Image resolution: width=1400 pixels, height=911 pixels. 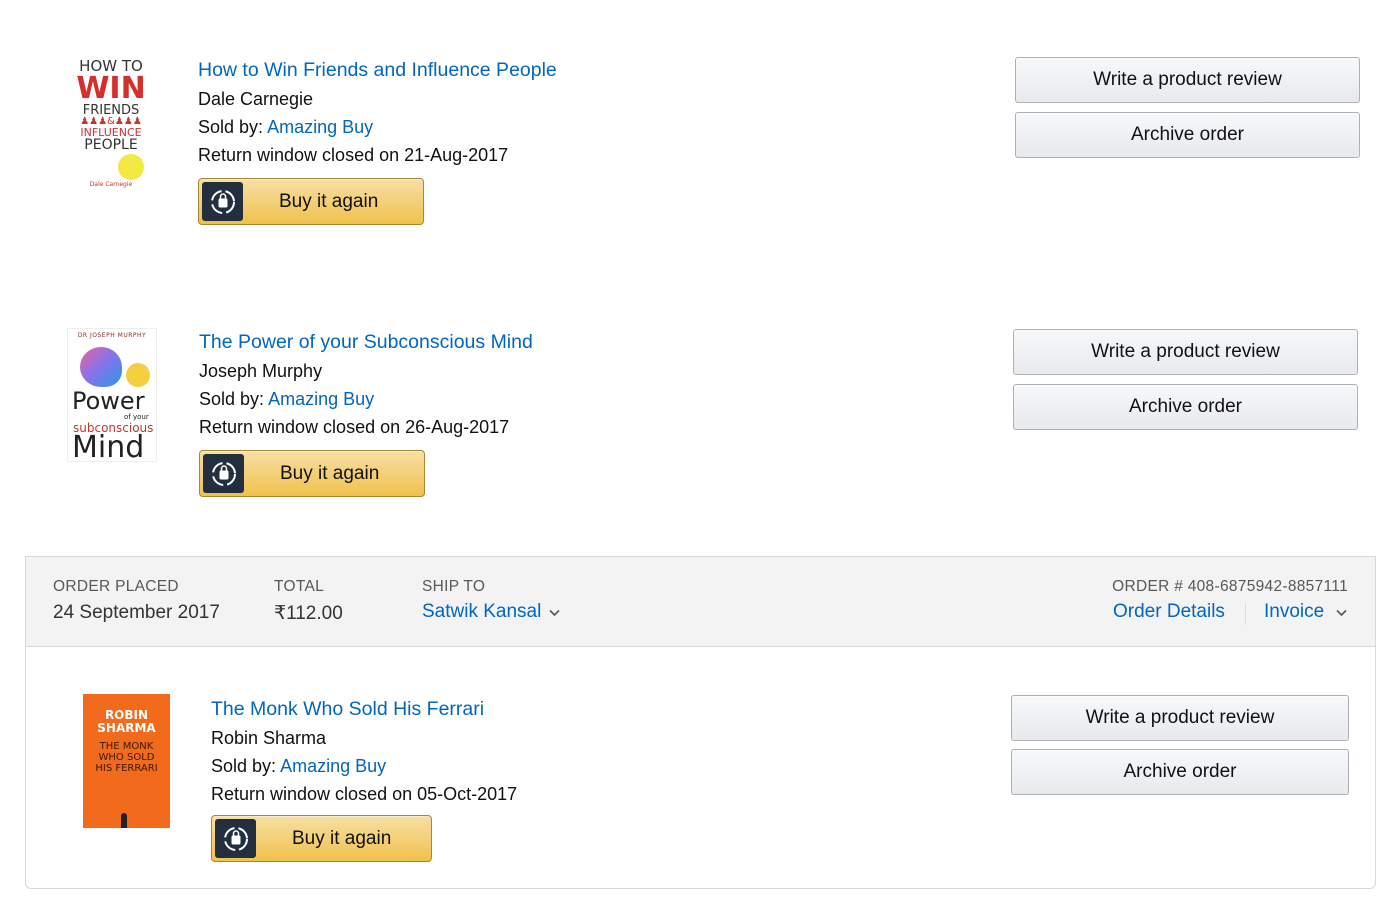 What do you see at coordinates (126, 769) in the screenshot?
I see `cover-text: HIS FERRARI` at bounding box center [126, 769].